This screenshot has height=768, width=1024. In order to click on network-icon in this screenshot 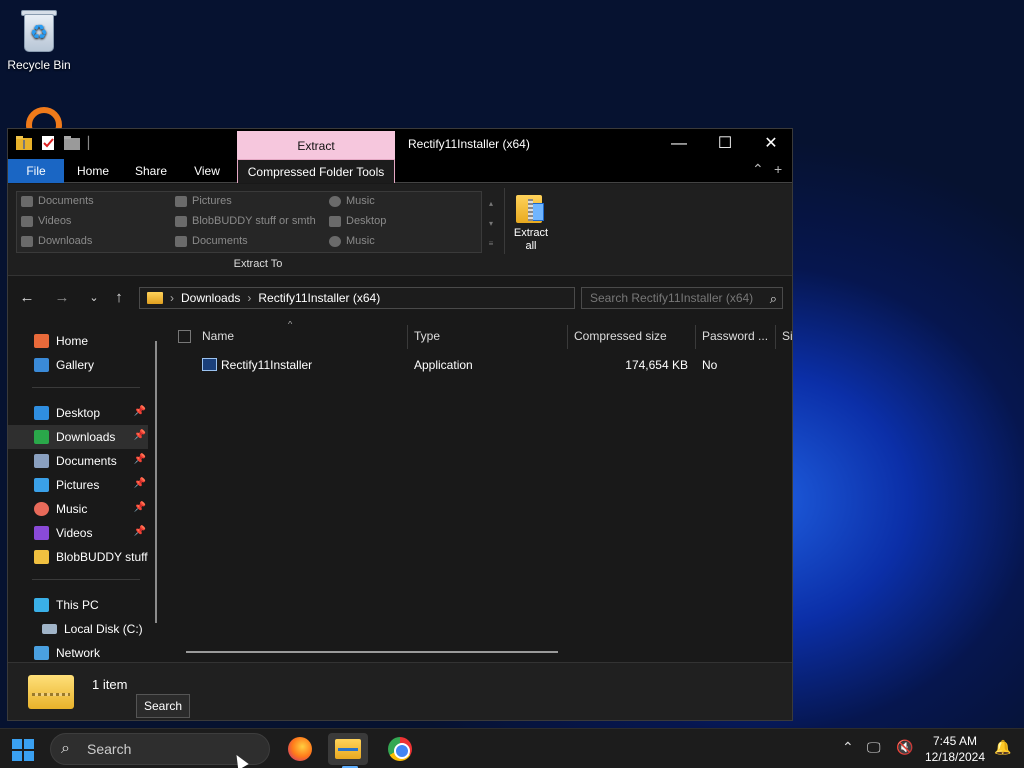, I will do `click(41, 653)`.